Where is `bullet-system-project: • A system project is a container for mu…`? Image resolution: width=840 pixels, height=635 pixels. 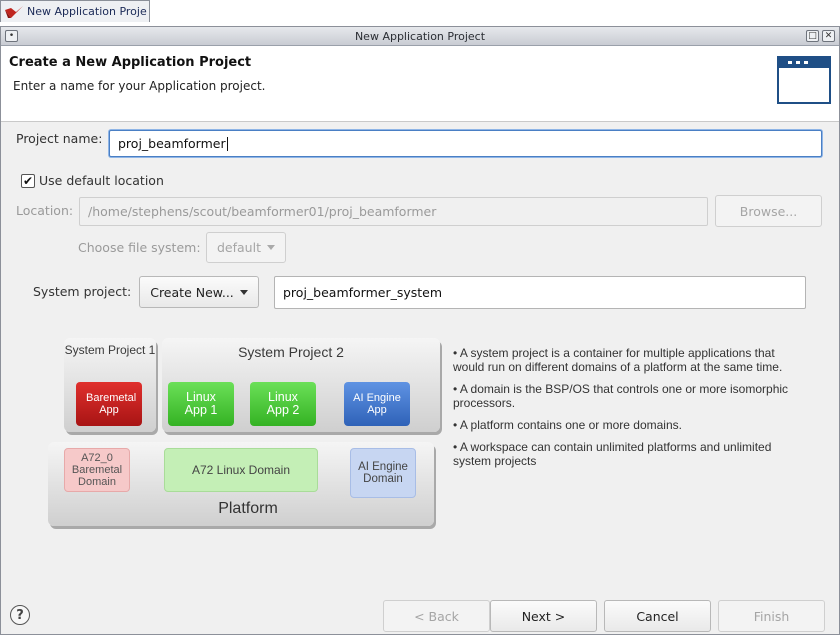 bullet-system-project: • A system project is a container for mu… is located at coordinates (618, 360).